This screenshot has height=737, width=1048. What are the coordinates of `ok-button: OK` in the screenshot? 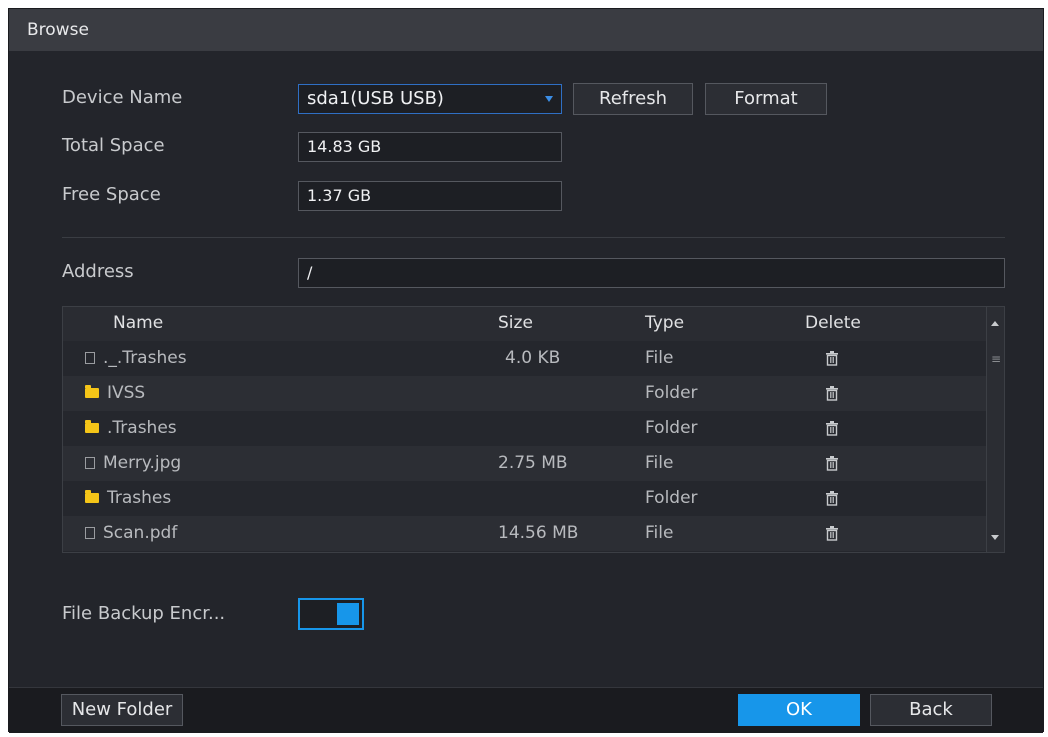 It's located at (799, 710).